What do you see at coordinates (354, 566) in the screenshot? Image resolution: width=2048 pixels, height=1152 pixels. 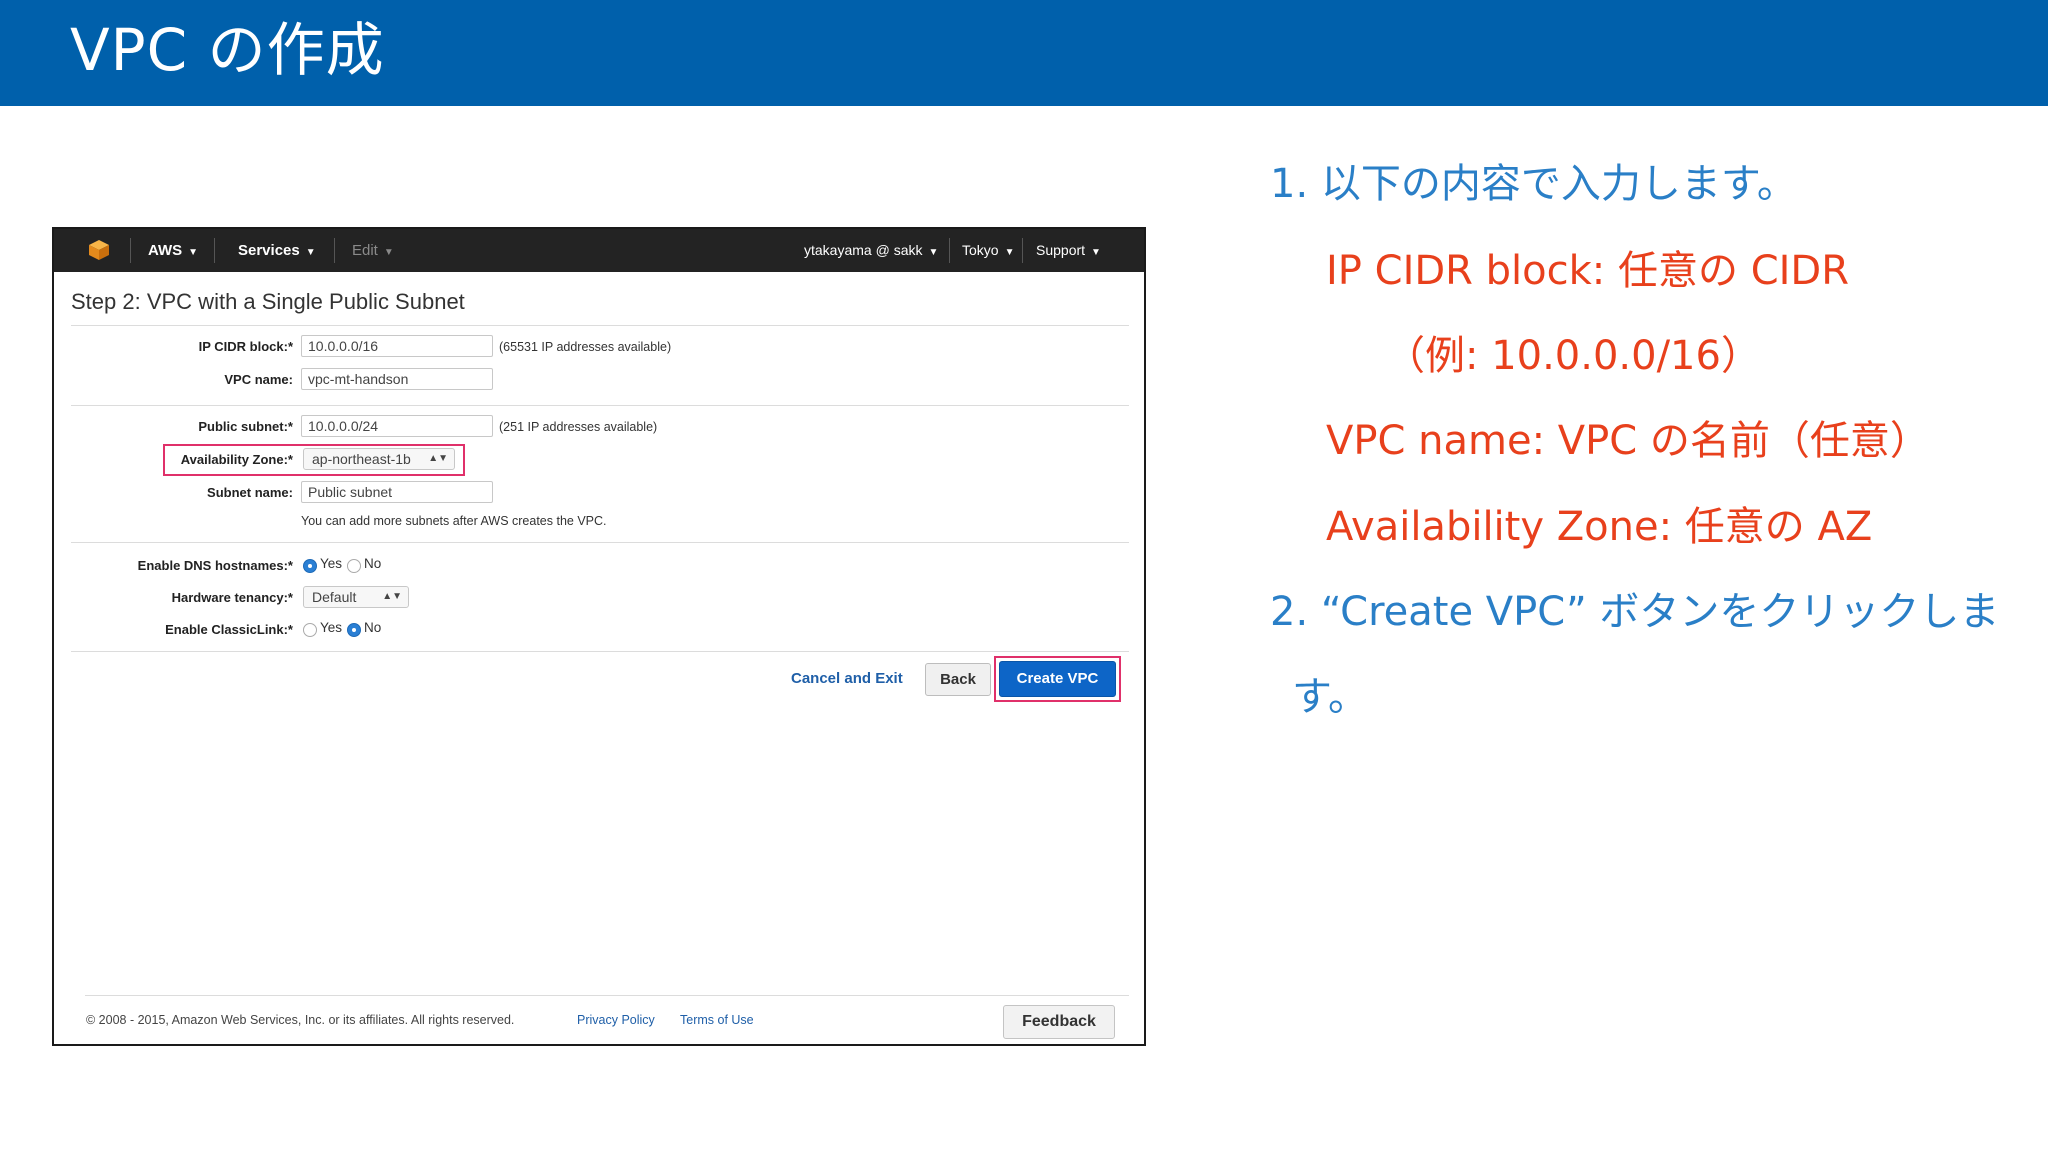 I see `dns-no-radio` at bounding box center [354, 566].